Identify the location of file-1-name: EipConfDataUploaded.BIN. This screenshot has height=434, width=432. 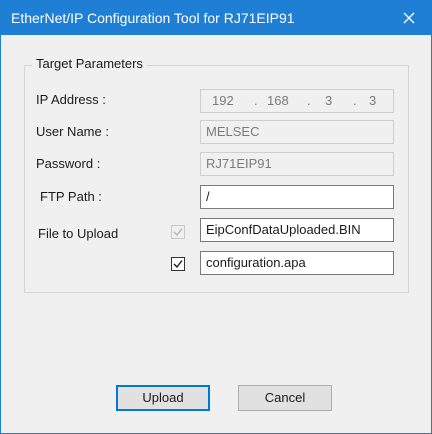
(297, 230).